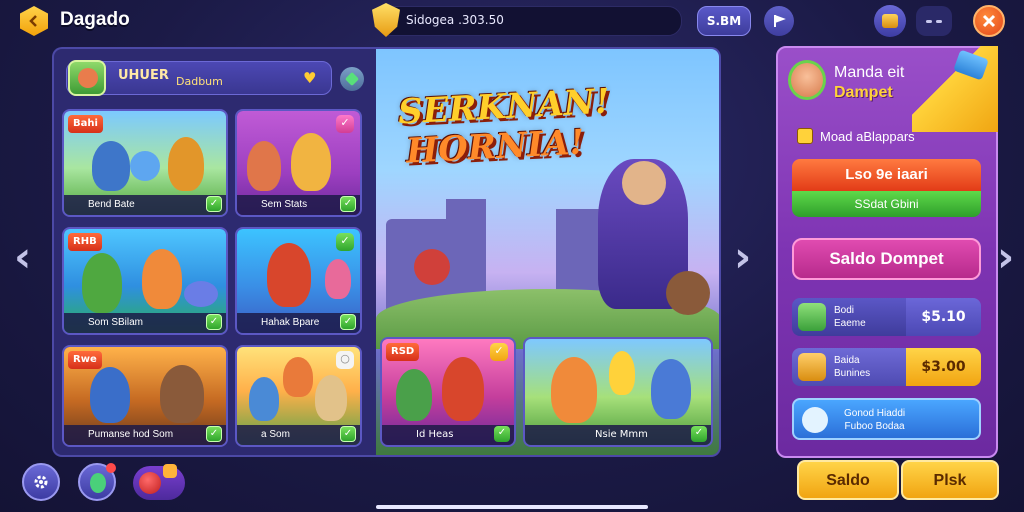 The width and height of the screenshot is (1024, 512). I want to click on wallet-secondary-button: SSdat Gbini, so click(886, 204).